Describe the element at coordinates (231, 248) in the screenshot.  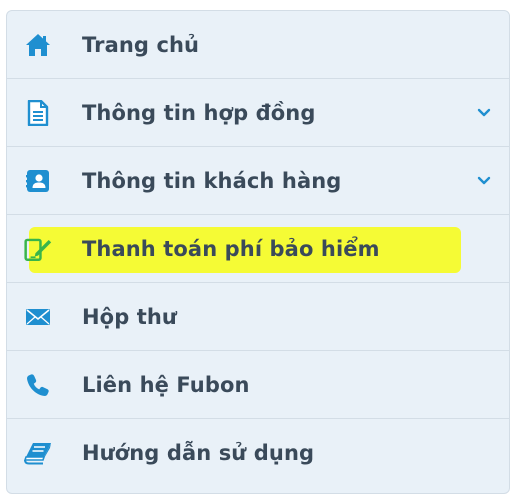
I see `menu-item-label: Thanh toán phí bảo hiểm` at that location.